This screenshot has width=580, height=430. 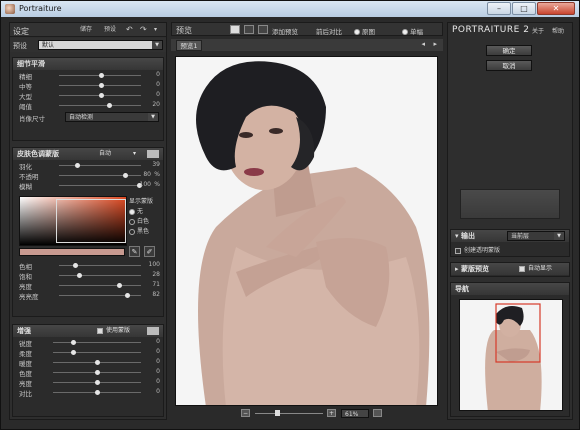 I want to click on color-selection-box, so click(x=91, y=221).